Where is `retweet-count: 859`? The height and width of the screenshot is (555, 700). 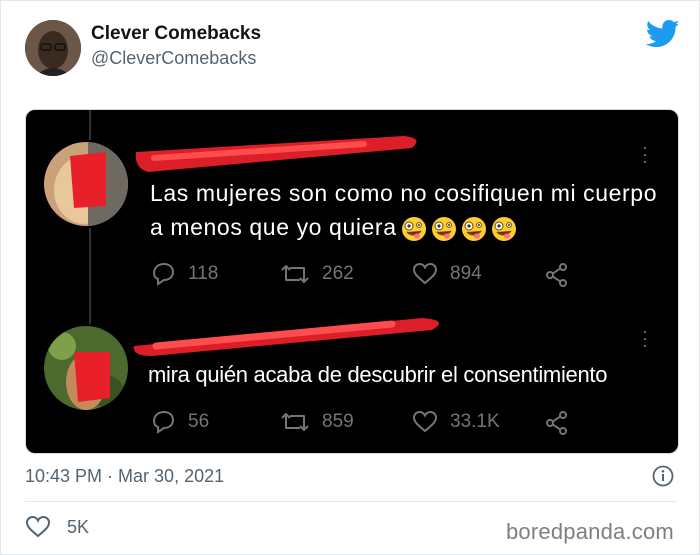
retweet-count: 859 is located at coordinates (338, 421).